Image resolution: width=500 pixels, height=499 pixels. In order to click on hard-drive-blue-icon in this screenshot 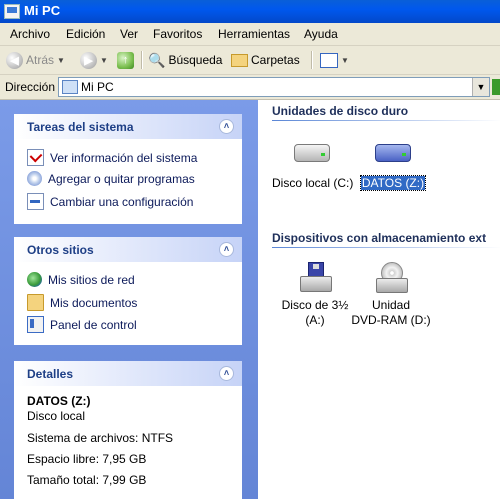, I will do `click(393, 153)`.